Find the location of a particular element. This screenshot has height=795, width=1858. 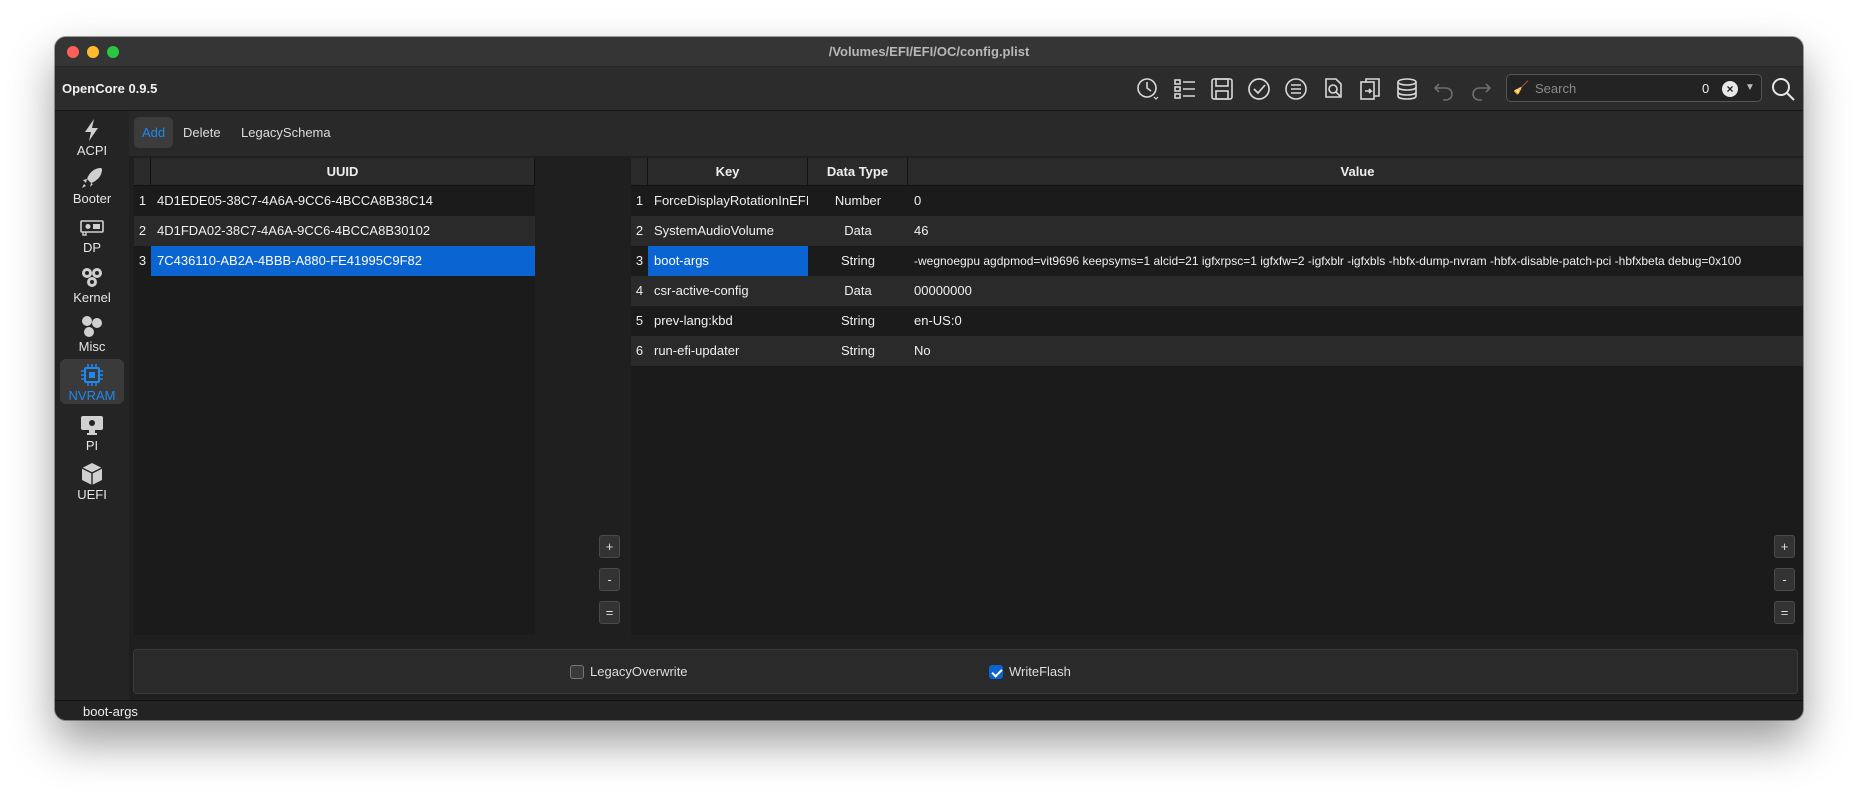

write-flash-checkbox: WriteFlash is located at coordinates (1030, 671).